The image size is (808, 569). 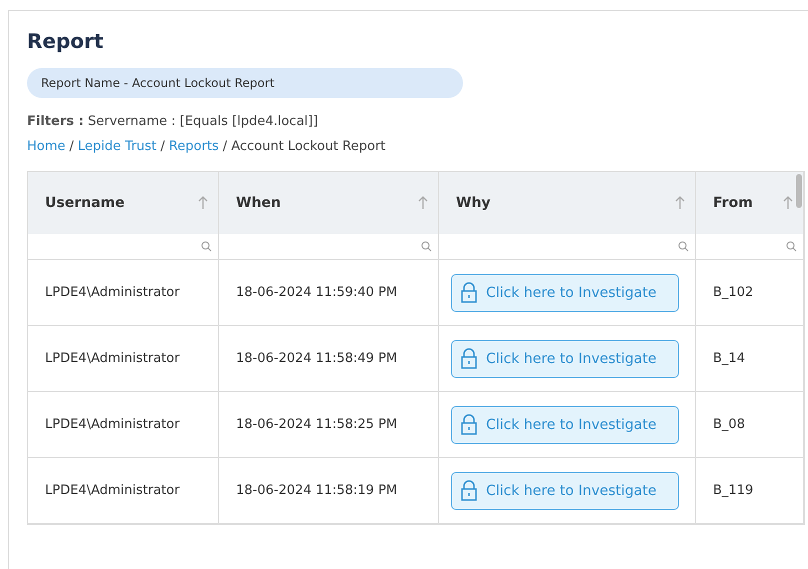 What do you see at coordinates (799, 191) in the screenshot?
I see `scrollbar-thumb` at bounding box center [799, 191].